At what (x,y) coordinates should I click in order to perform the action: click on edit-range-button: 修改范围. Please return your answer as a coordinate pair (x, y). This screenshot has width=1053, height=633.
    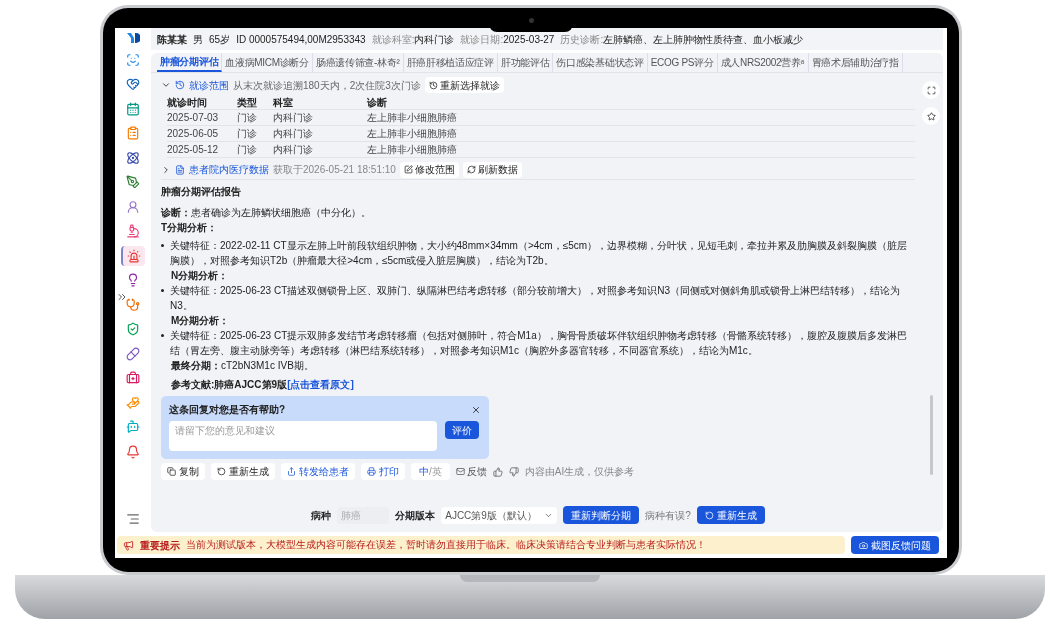
    Looking at the image, I should click on (429, 169).